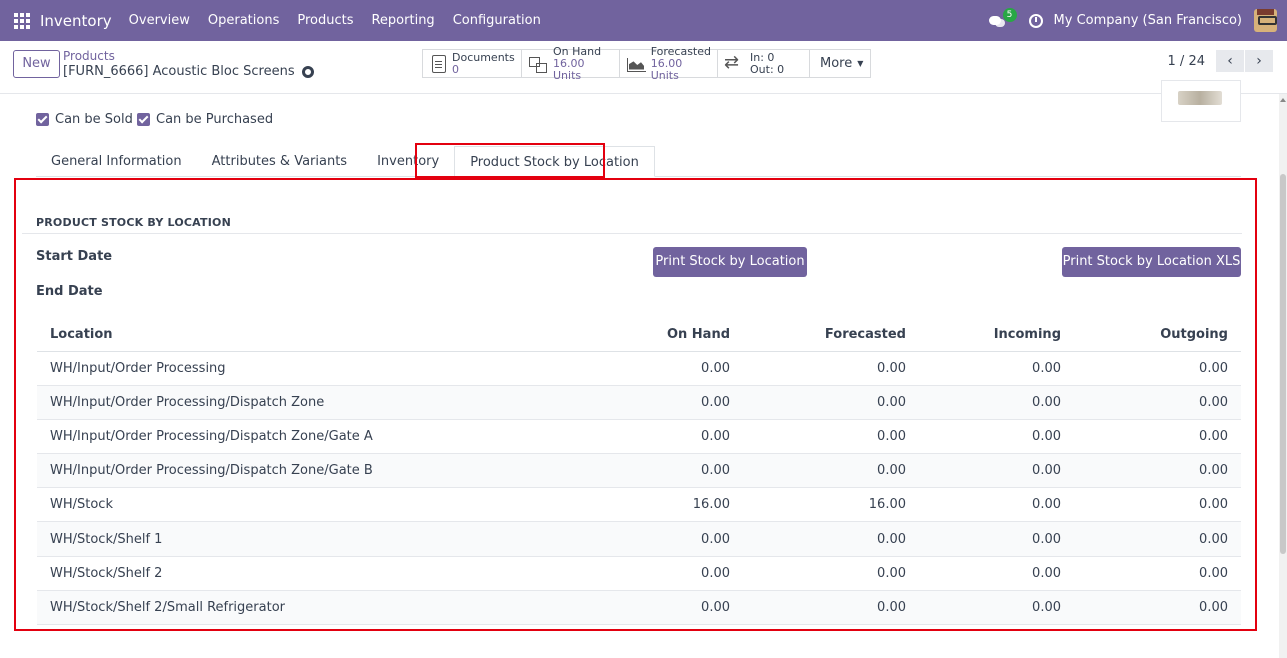  I want to click on menu-overview: Overview, so click(159, 20).